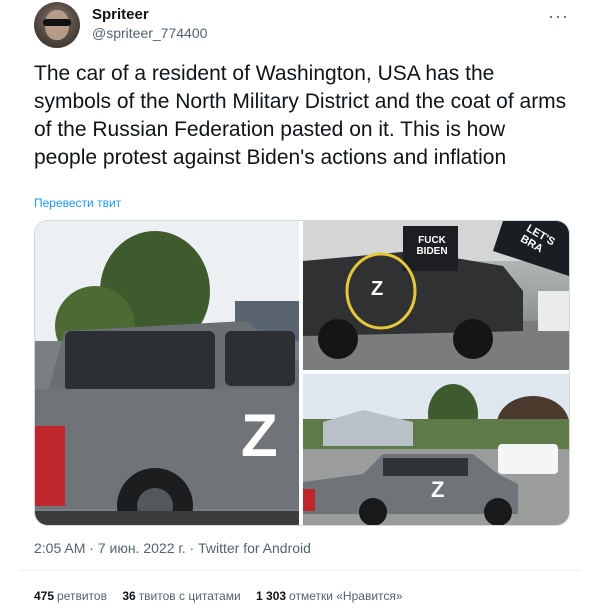 The image size is (600, 614). Describe the element at coordinates (432, 246) in the screenshot. I see `sign-text: FUCK BIDEN` at that location.